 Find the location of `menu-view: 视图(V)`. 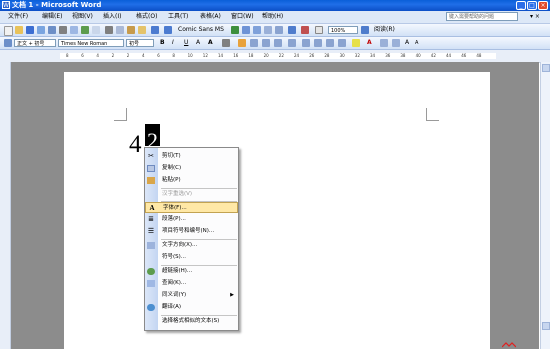

menu-view: 视图(V) is located at coordinates (82, 17).